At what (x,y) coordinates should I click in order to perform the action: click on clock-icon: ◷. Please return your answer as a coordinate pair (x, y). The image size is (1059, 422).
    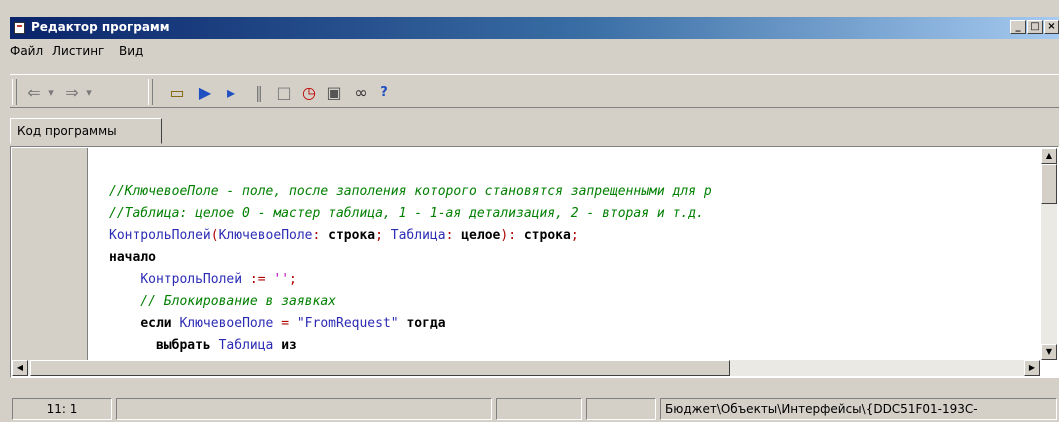
    Looking at the image, I should click on (309, 93).